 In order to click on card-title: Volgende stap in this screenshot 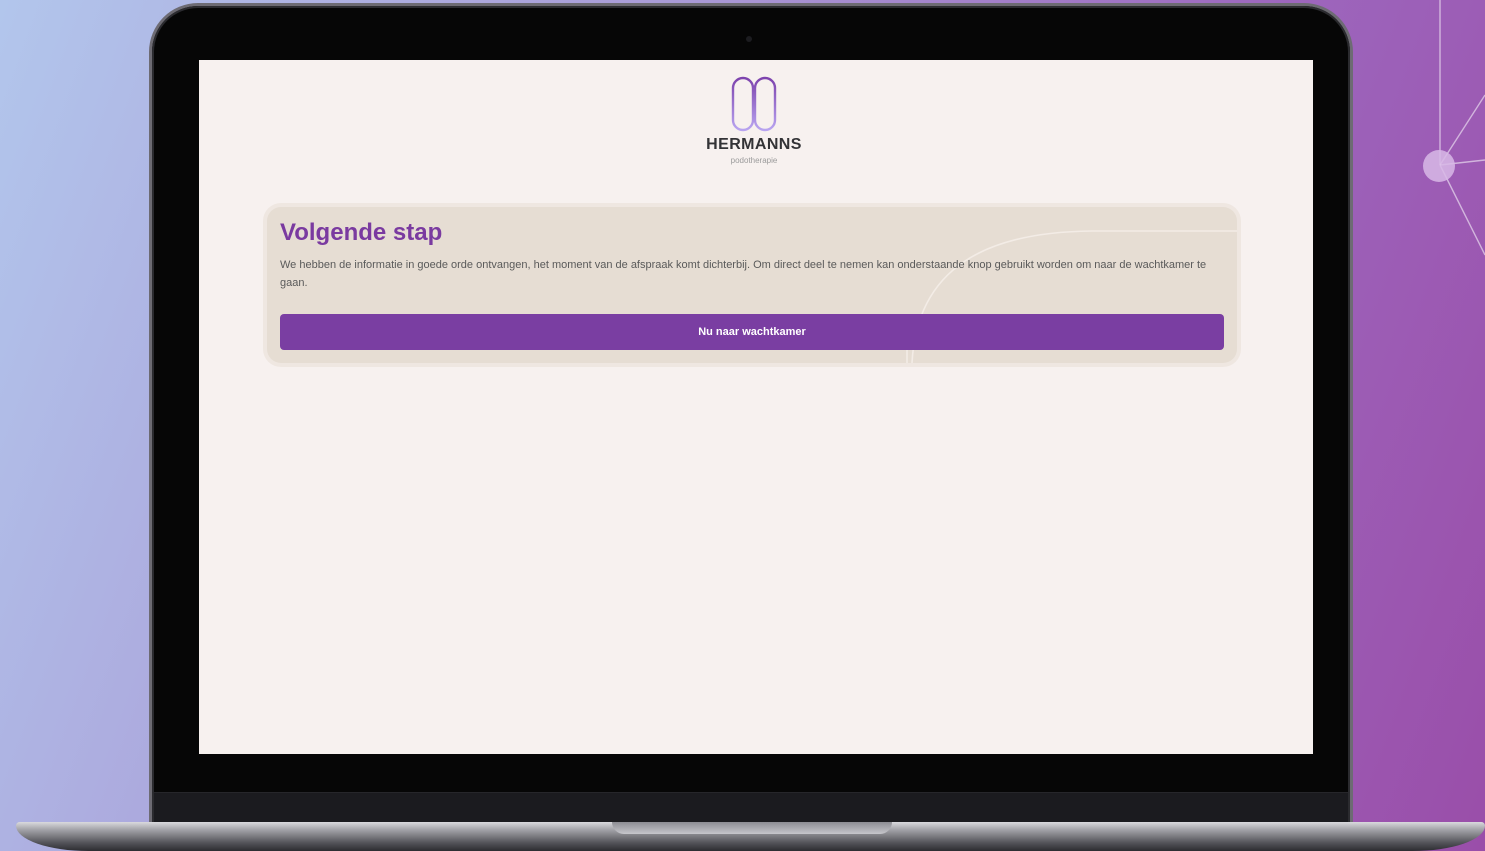, I will do `click(361, 232)`.